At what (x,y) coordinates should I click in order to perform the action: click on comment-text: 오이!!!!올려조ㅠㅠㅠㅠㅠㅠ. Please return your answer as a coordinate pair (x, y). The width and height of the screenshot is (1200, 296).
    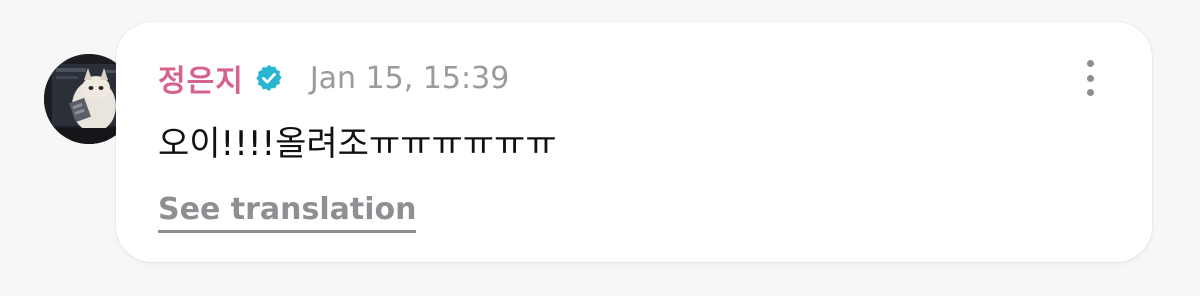
    Looking at the image, I should click on (357, 144).